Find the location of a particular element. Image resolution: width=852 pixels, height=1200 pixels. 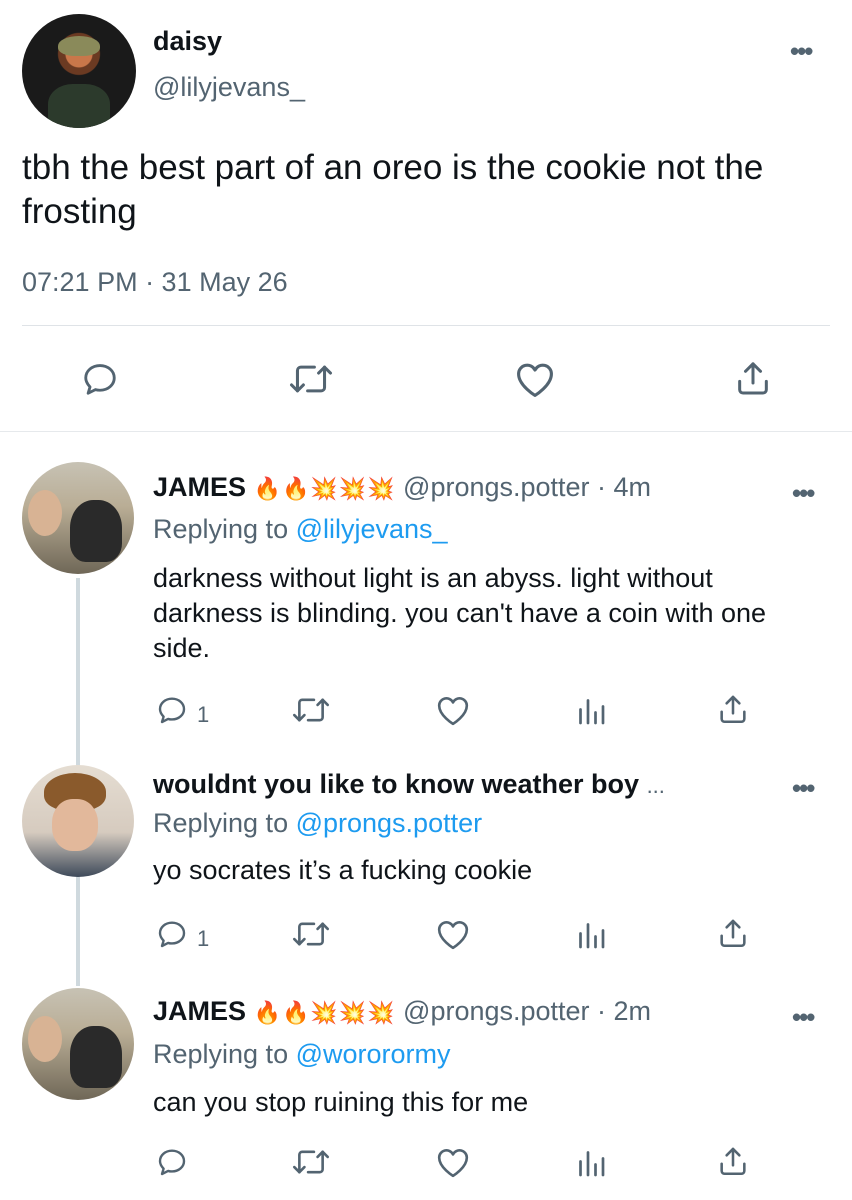

tweet-timestamp: 07:21 PM · 31 May 26 is located at coordinates (155, 282).